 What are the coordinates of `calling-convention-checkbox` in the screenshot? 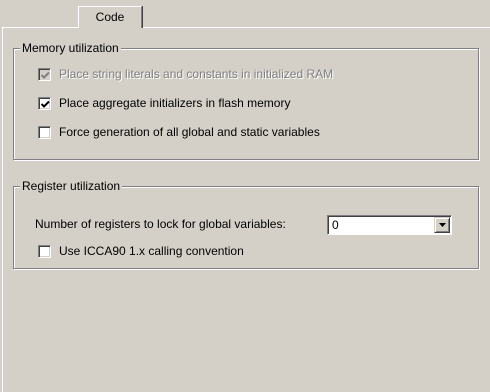 It's located at (44, 251).